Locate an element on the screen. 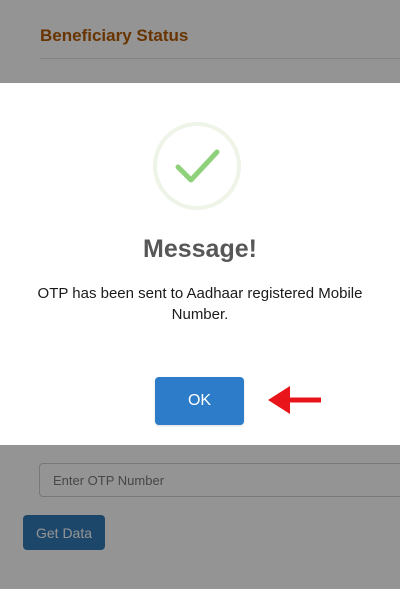  ok-button: OK is located at coordinates (199, 401).